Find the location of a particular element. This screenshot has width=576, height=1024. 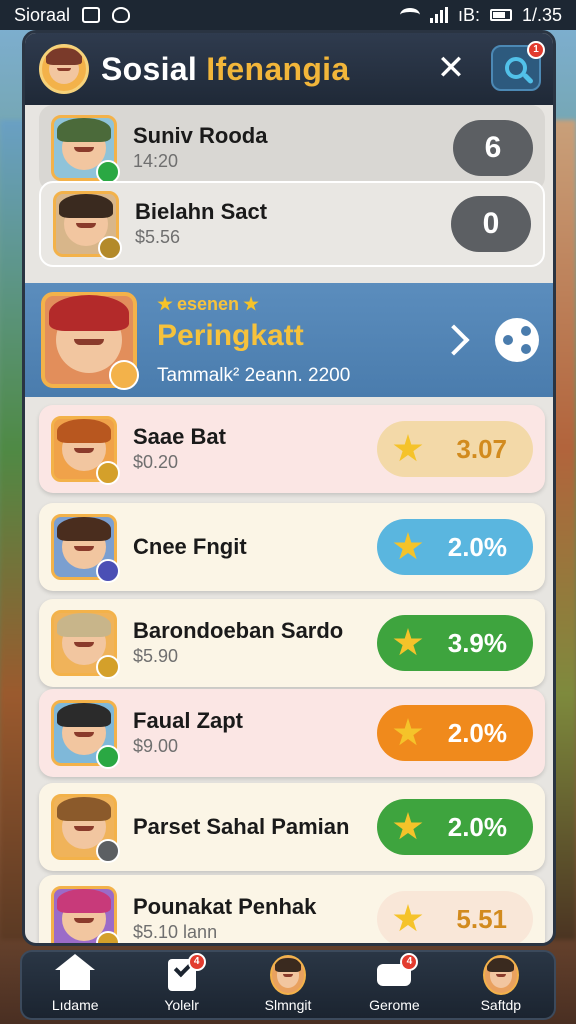

nav-item-1: Lıdame is located at coordinates (75, 985).